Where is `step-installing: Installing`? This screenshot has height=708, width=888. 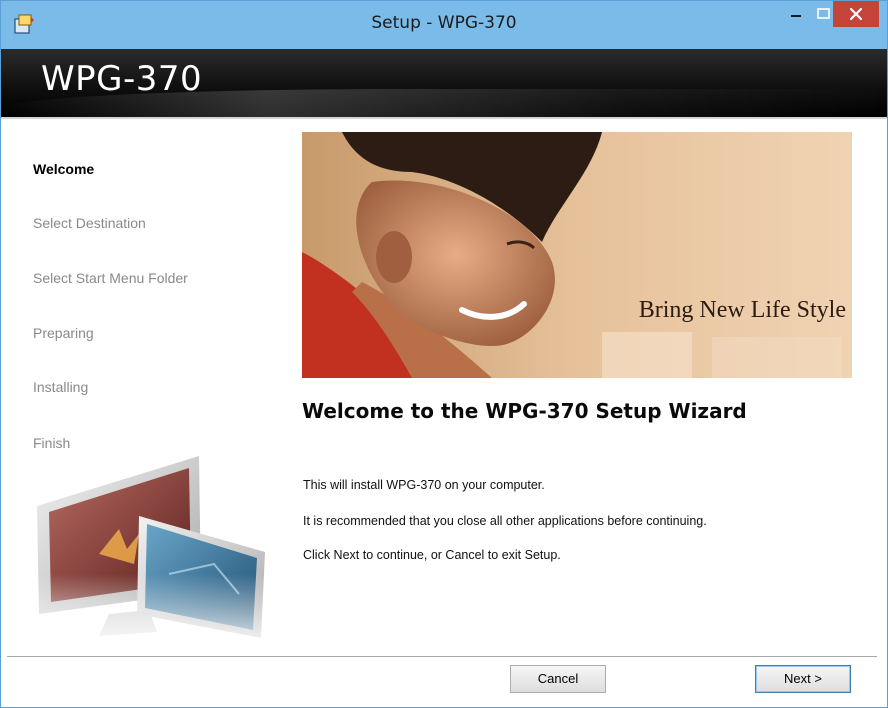
step-installing: Installing is located at coordinates (61, 387).